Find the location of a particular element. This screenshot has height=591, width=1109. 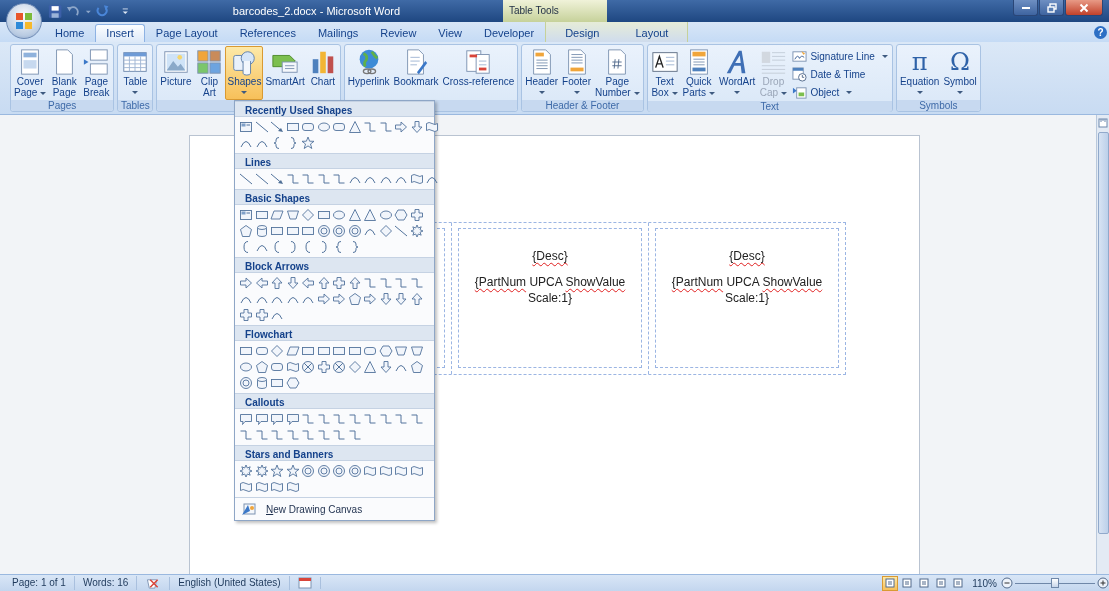

ribbon-tab: Review is located at coordinates (398, 33).